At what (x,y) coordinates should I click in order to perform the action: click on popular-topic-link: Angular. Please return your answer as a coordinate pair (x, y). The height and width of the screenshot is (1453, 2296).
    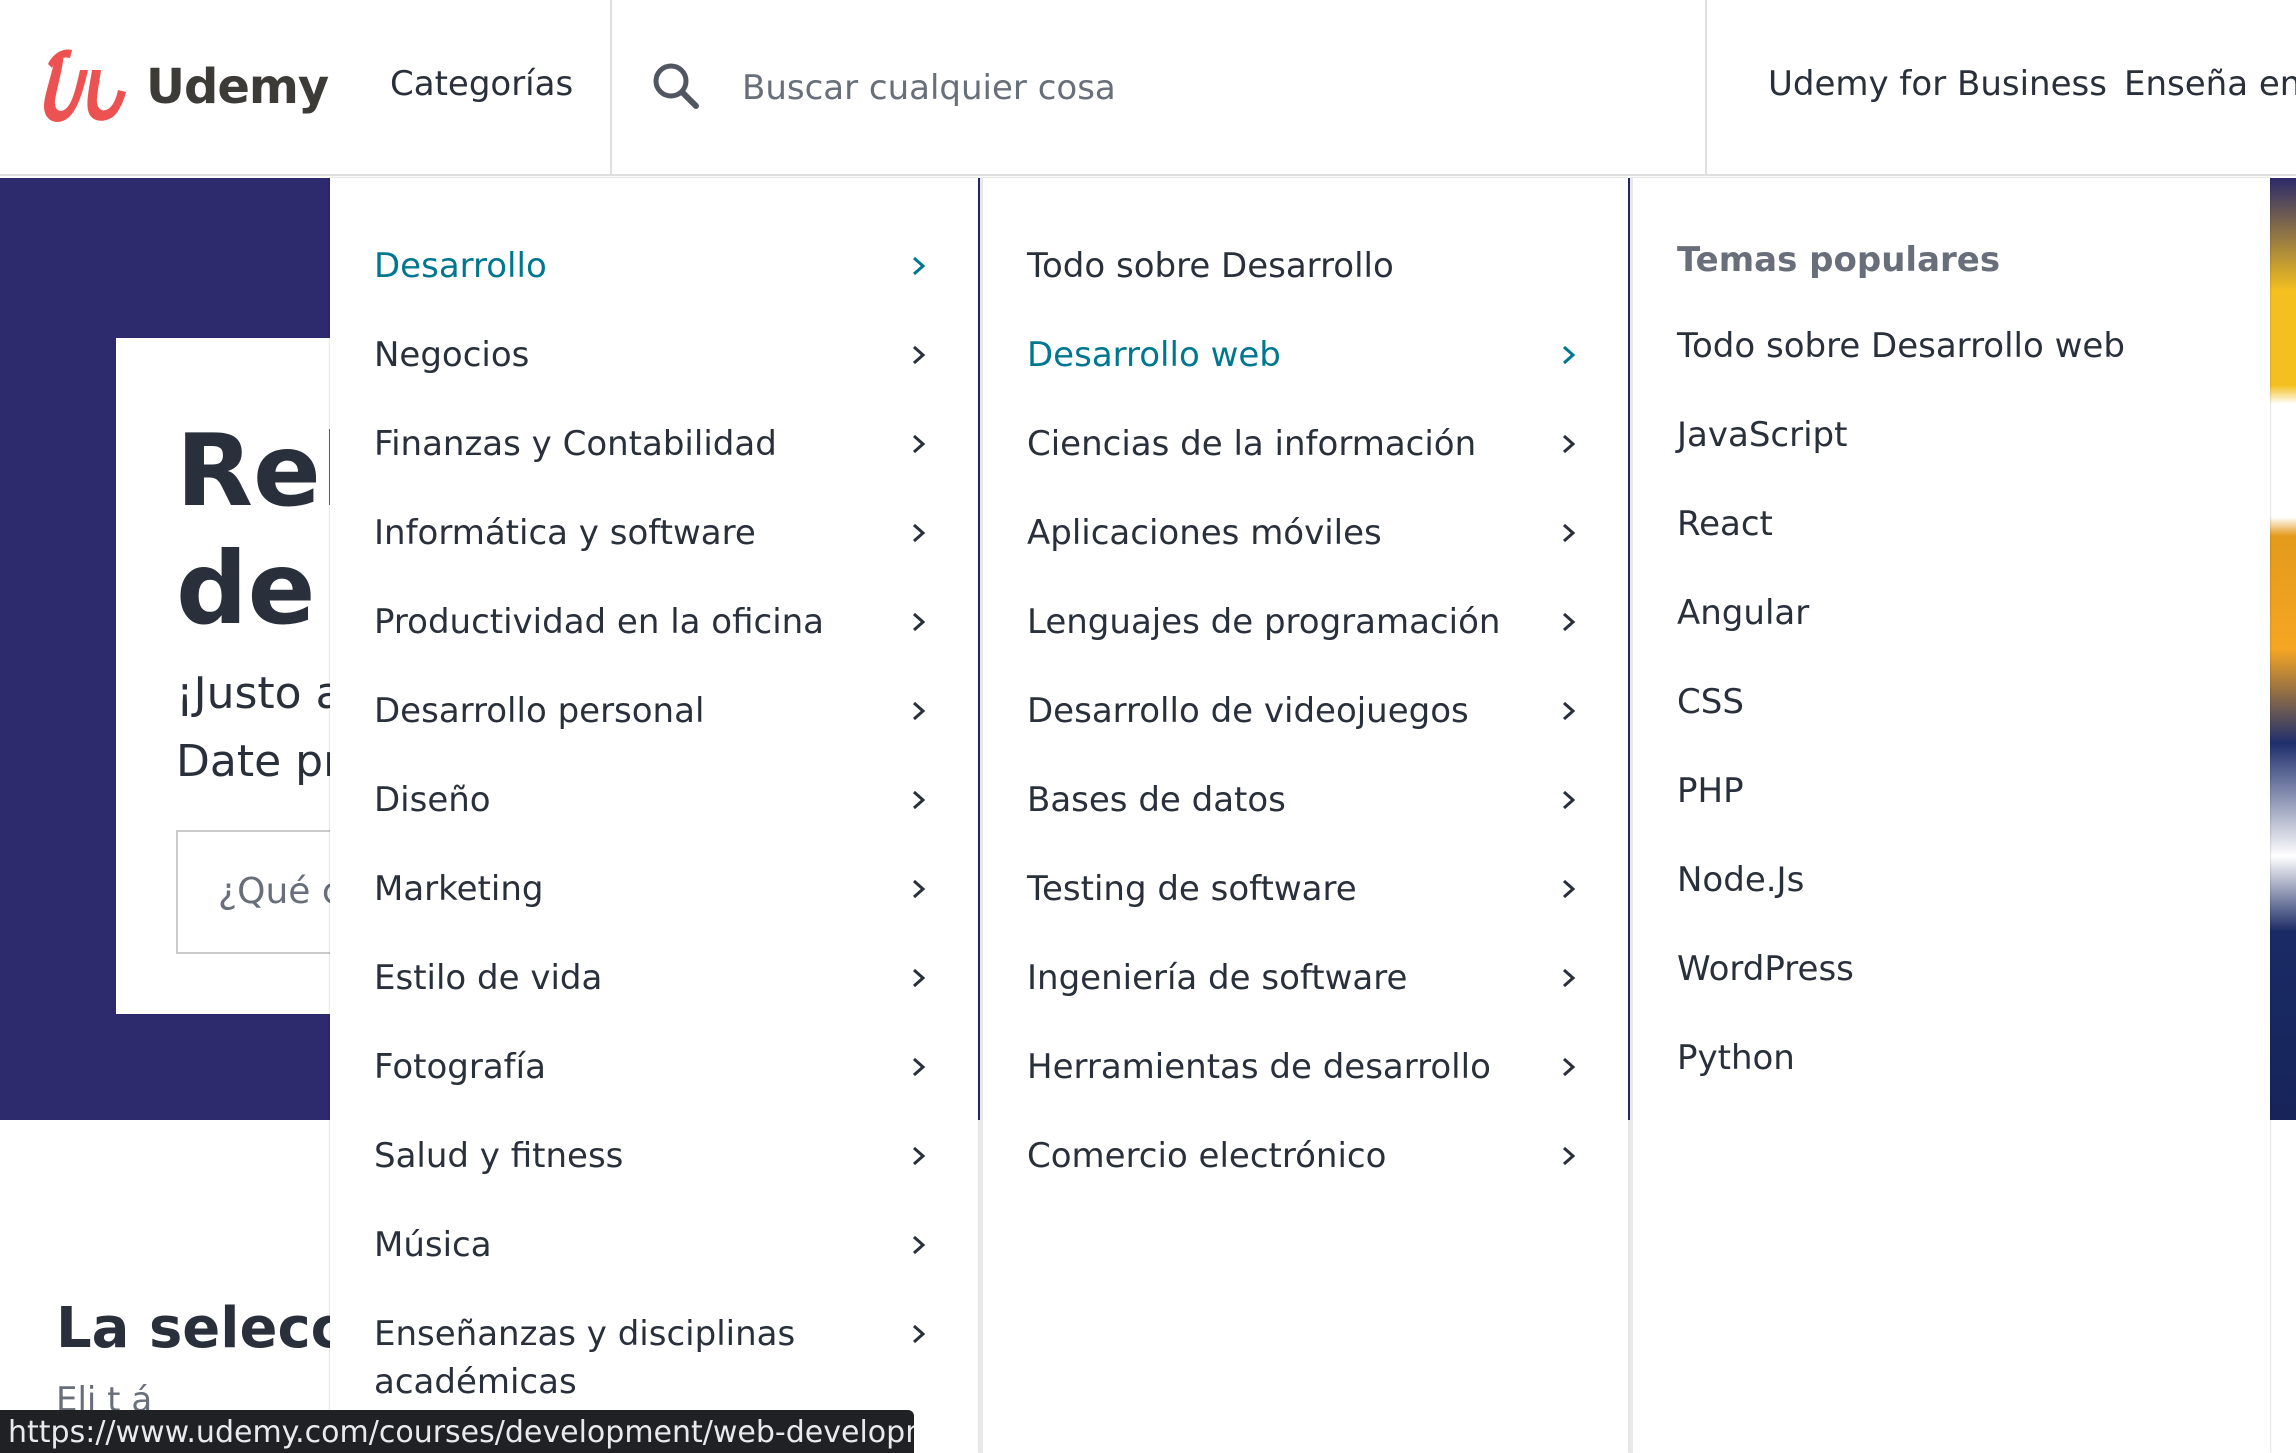
    Looking at the image, I should click on (1743, 613).